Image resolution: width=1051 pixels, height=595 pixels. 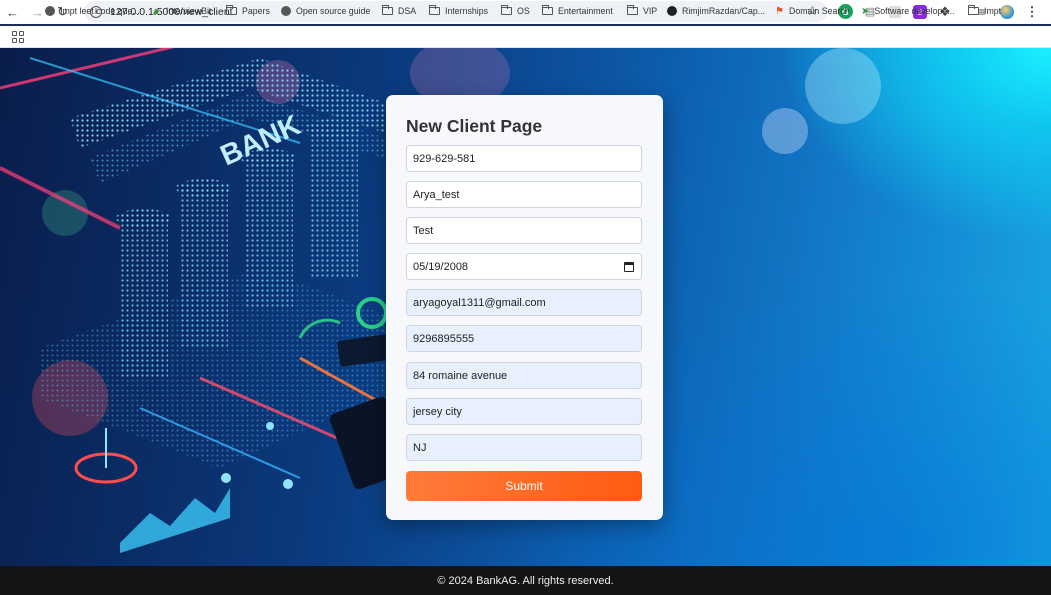 What do you see at coordinates (779, 11) in the screenshot?
I see `domain-search-icon: ⚑` at bounding box center [779, 11].